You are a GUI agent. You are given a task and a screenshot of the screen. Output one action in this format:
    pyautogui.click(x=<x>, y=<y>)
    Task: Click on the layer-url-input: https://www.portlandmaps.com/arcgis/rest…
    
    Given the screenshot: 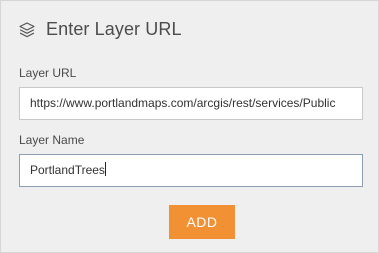 What is the action you would take?
    pyautogui.click(x=191, y=103)
    